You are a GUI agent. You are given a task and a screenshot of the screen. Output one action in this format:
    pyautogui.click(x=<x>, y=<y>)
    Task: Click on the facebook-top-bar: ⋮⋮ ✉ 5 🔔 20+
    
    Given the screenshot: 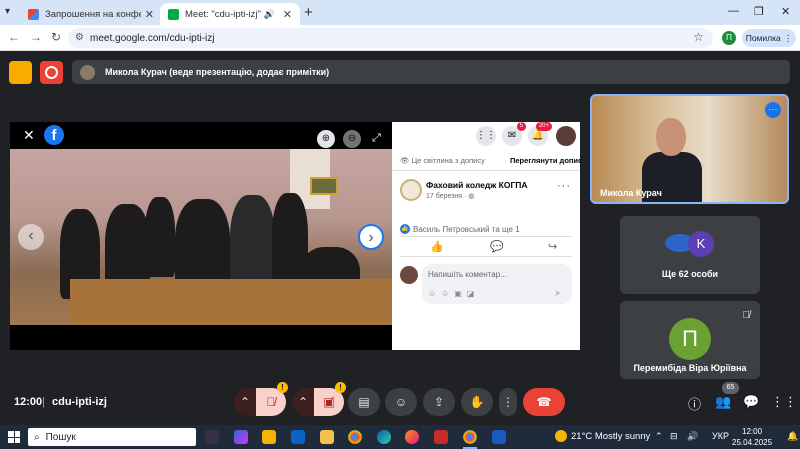 What is the action you would take?
    pyautogui.click(x=486, y=135)
    